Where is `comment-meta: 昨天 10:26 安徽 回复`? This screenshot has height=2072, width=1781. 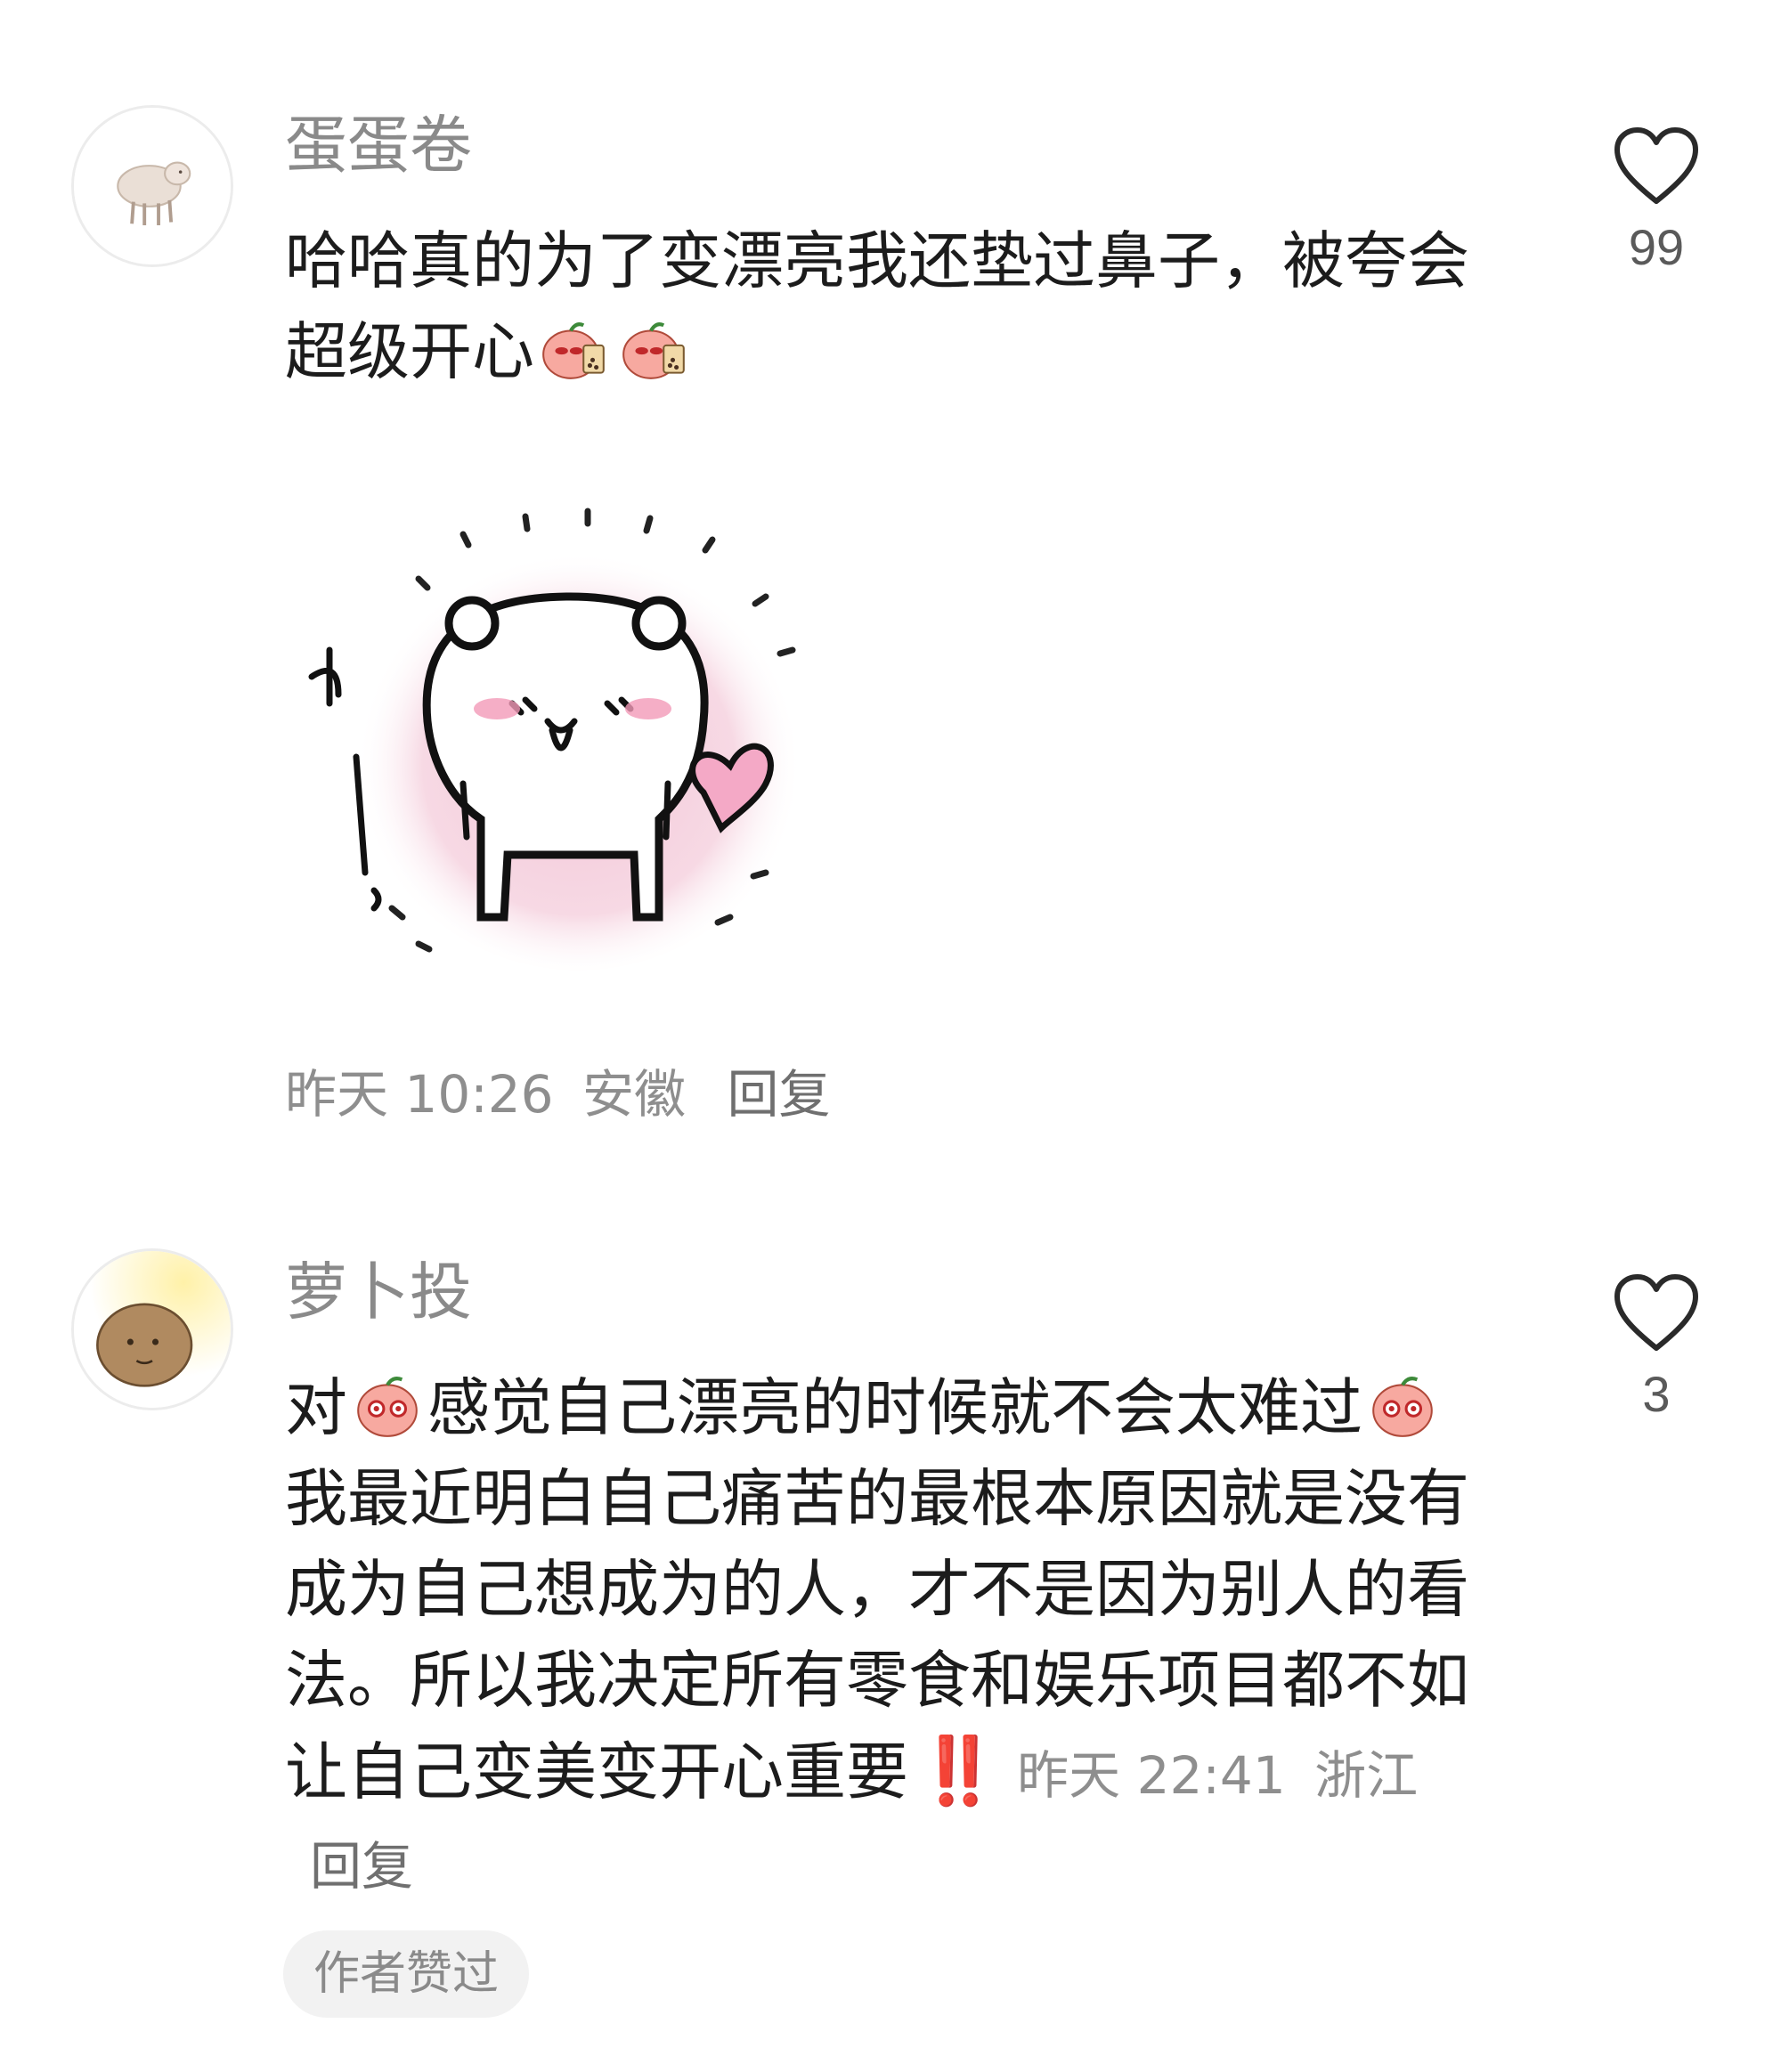
comment-meta: 昨天 10:26 安徽 回复 is located at coordinates (558, 1094).